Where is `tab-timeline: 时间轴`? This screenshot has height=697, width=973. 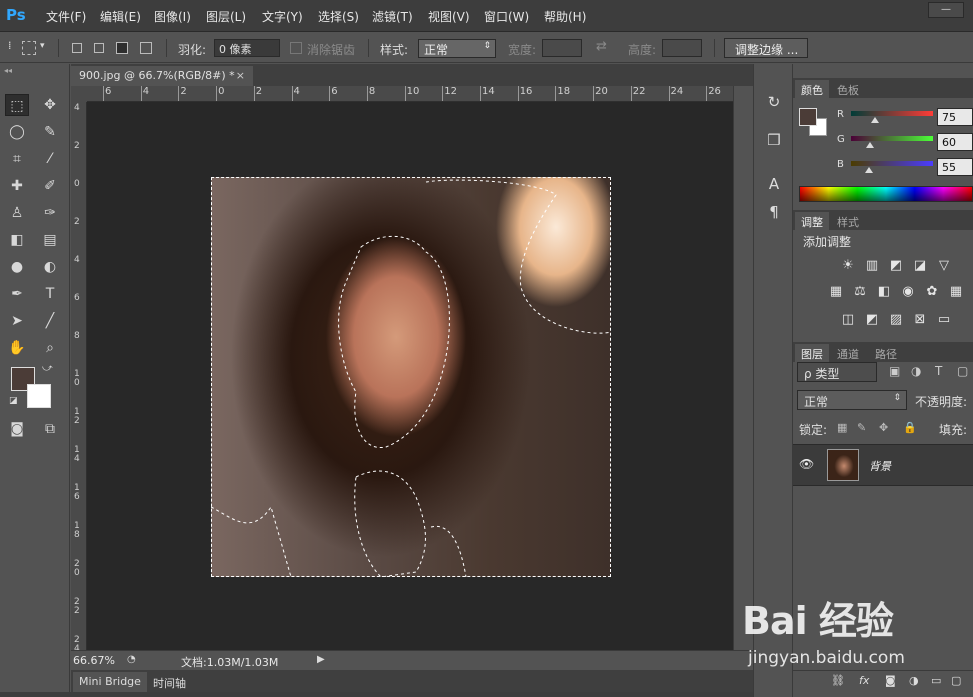
tab-timeline: 时间轴 is located at coordinates (169, 682).